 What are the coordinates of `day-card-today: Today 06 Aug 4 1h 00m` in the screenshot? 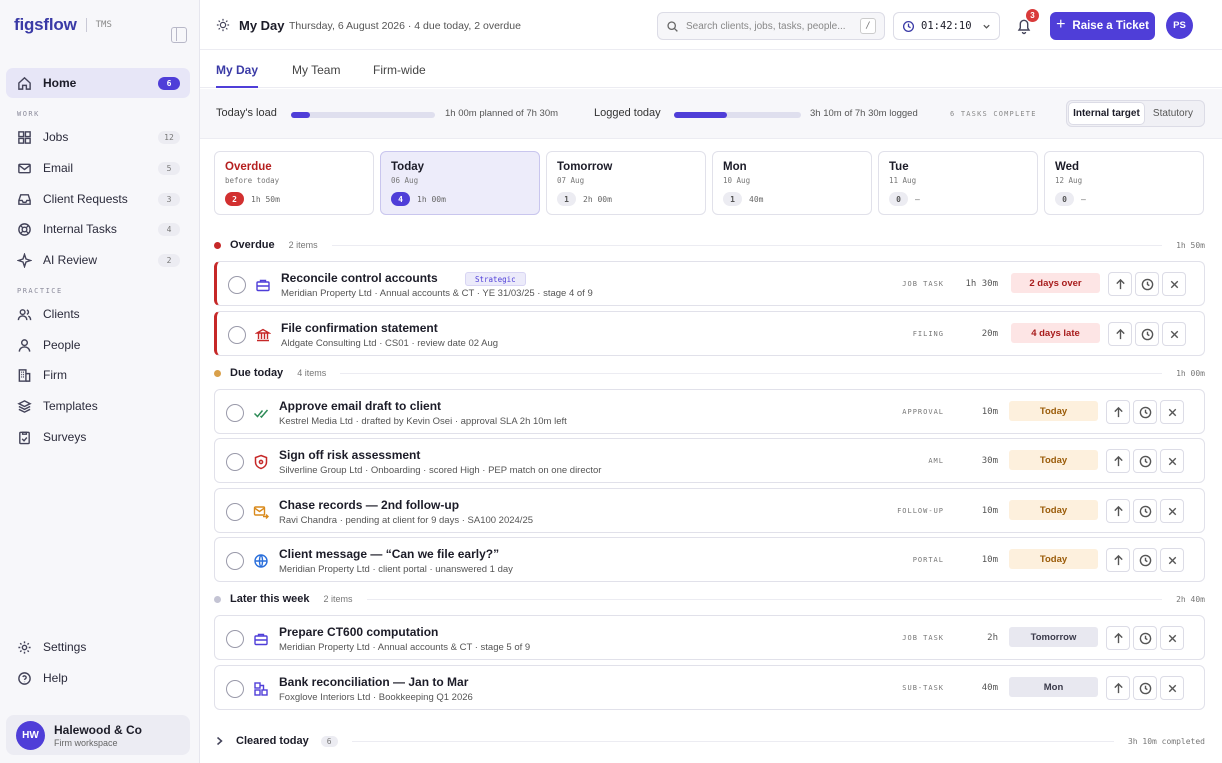 It's located at (460, 183).